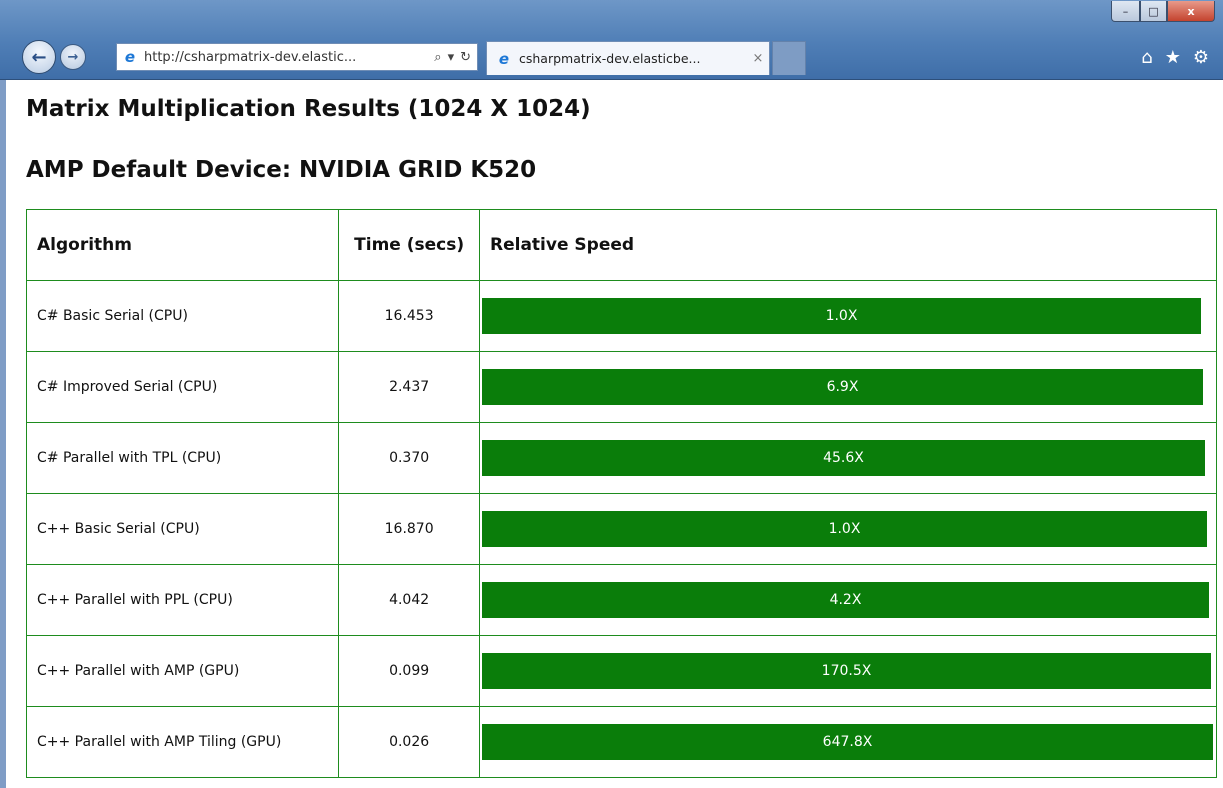  I want to click on table-row: C++ Parallel with AMP (GPU) 0.099 170.5X, so click(621, 671).